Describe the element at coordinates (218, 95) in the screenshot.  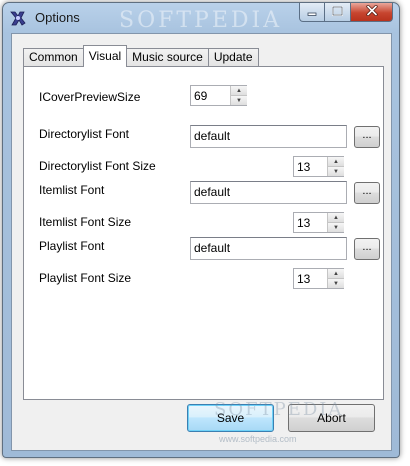
I see `cover-preview-size-spinner: 69 ▲ ▼` at that location.